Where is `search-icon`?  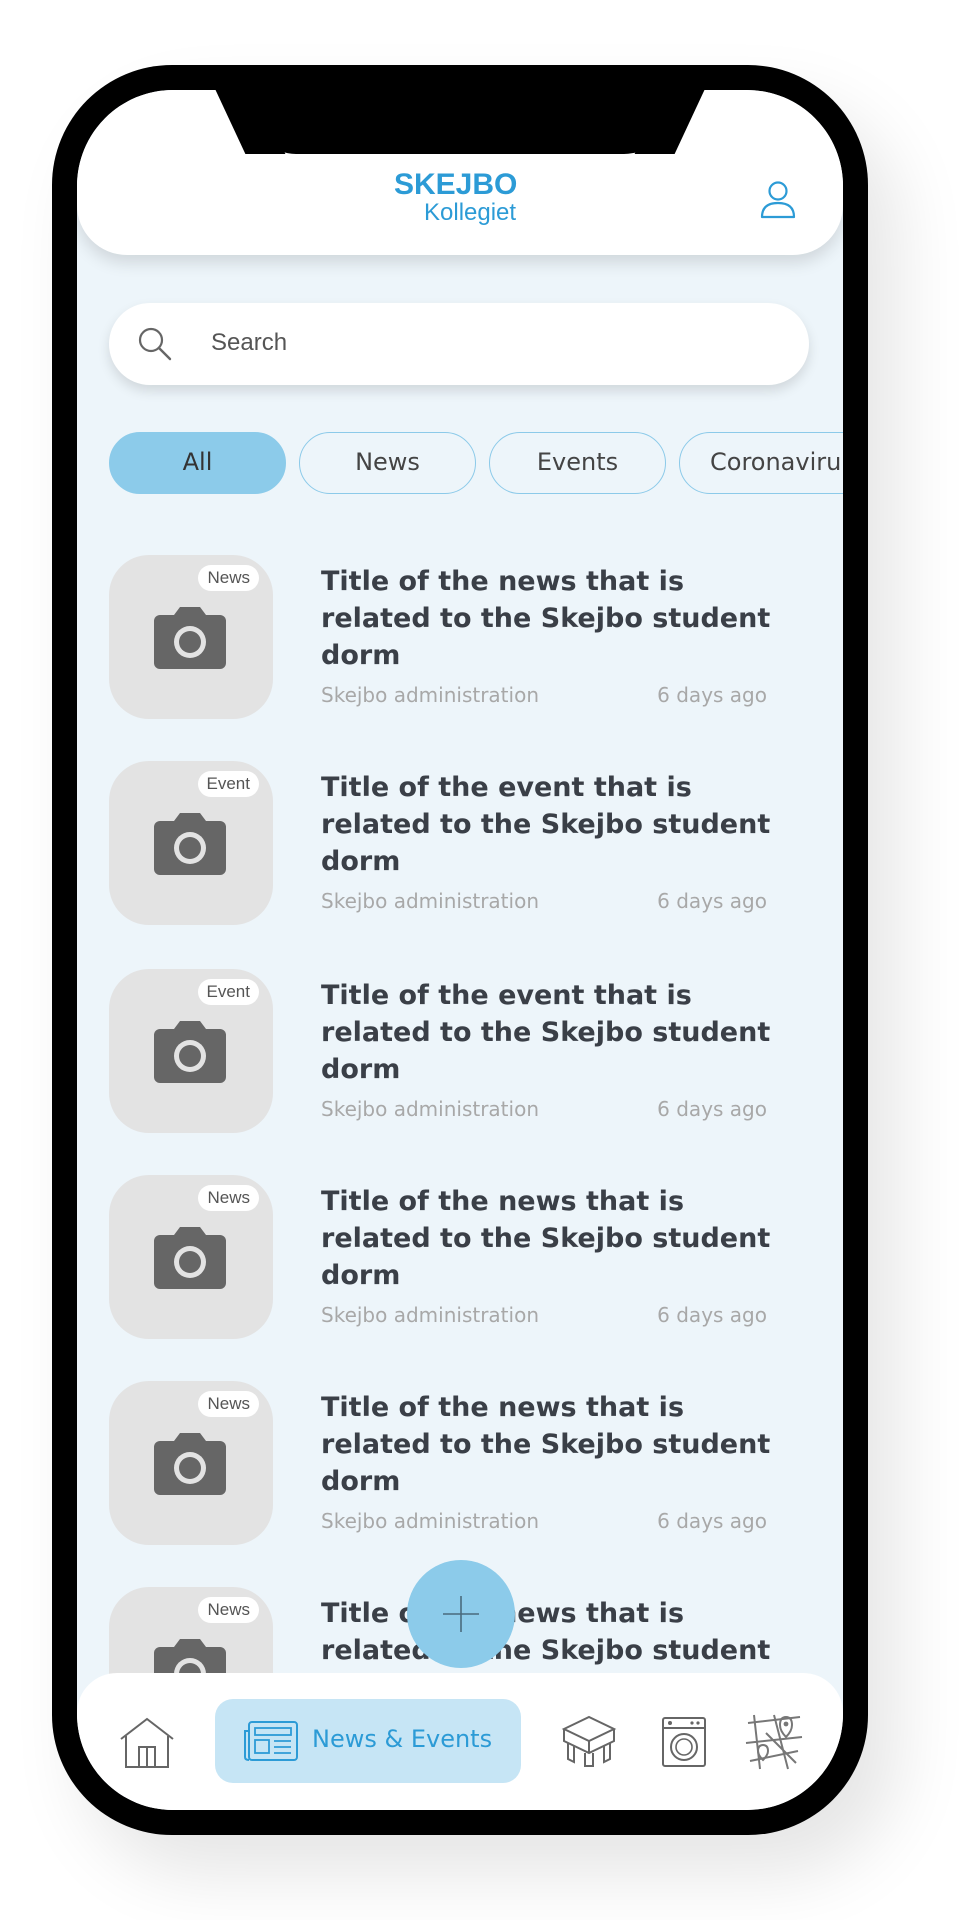 search-icon is located at coordinates (155, 344).